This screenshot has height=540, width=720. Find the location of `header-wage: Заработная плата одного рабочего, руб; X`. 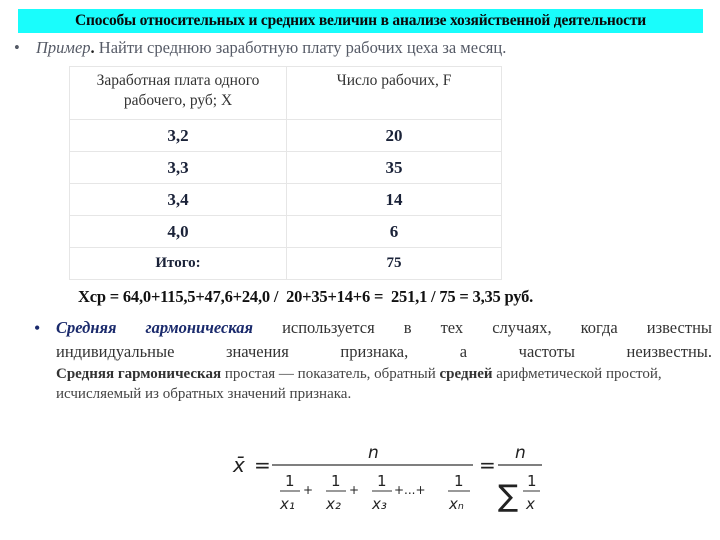

header-wage: Заработная плата одного рабочего, руб; X is located at coordinates (178, 93).